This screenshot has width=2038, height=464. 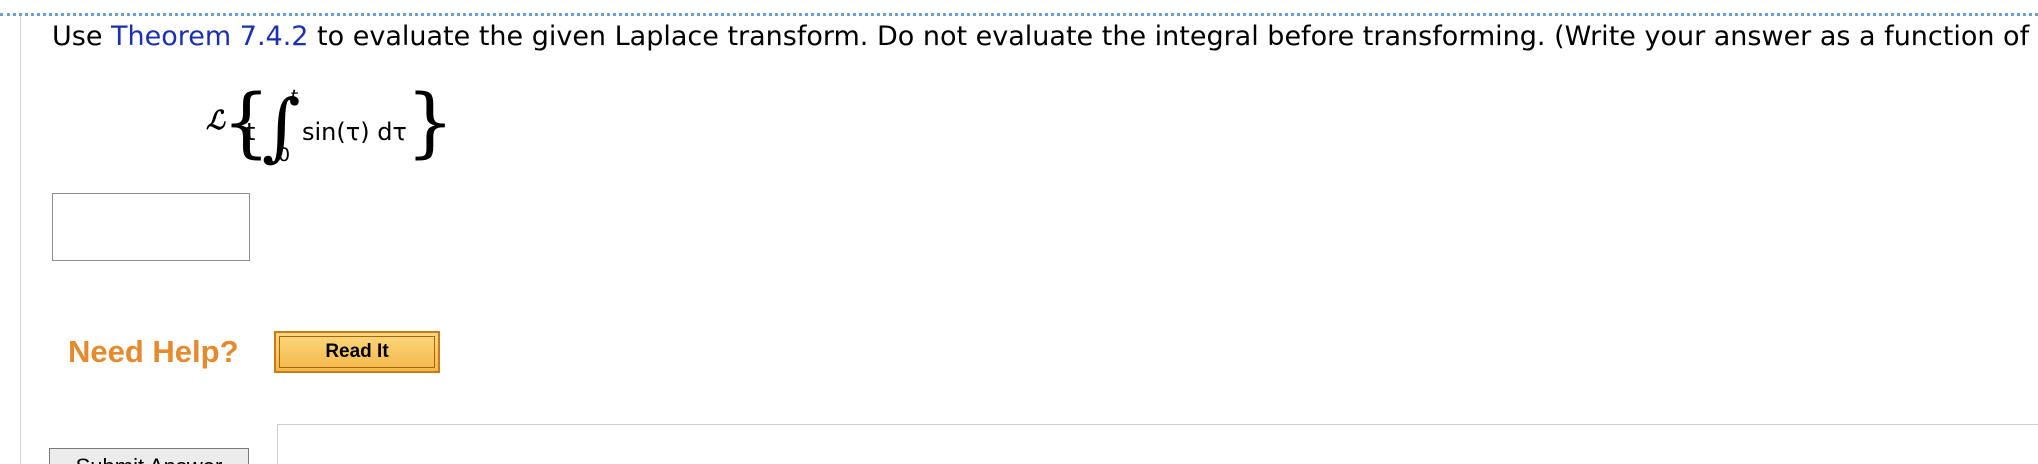 I want to click on question-prefix: Use, so click(x=82, y=36).